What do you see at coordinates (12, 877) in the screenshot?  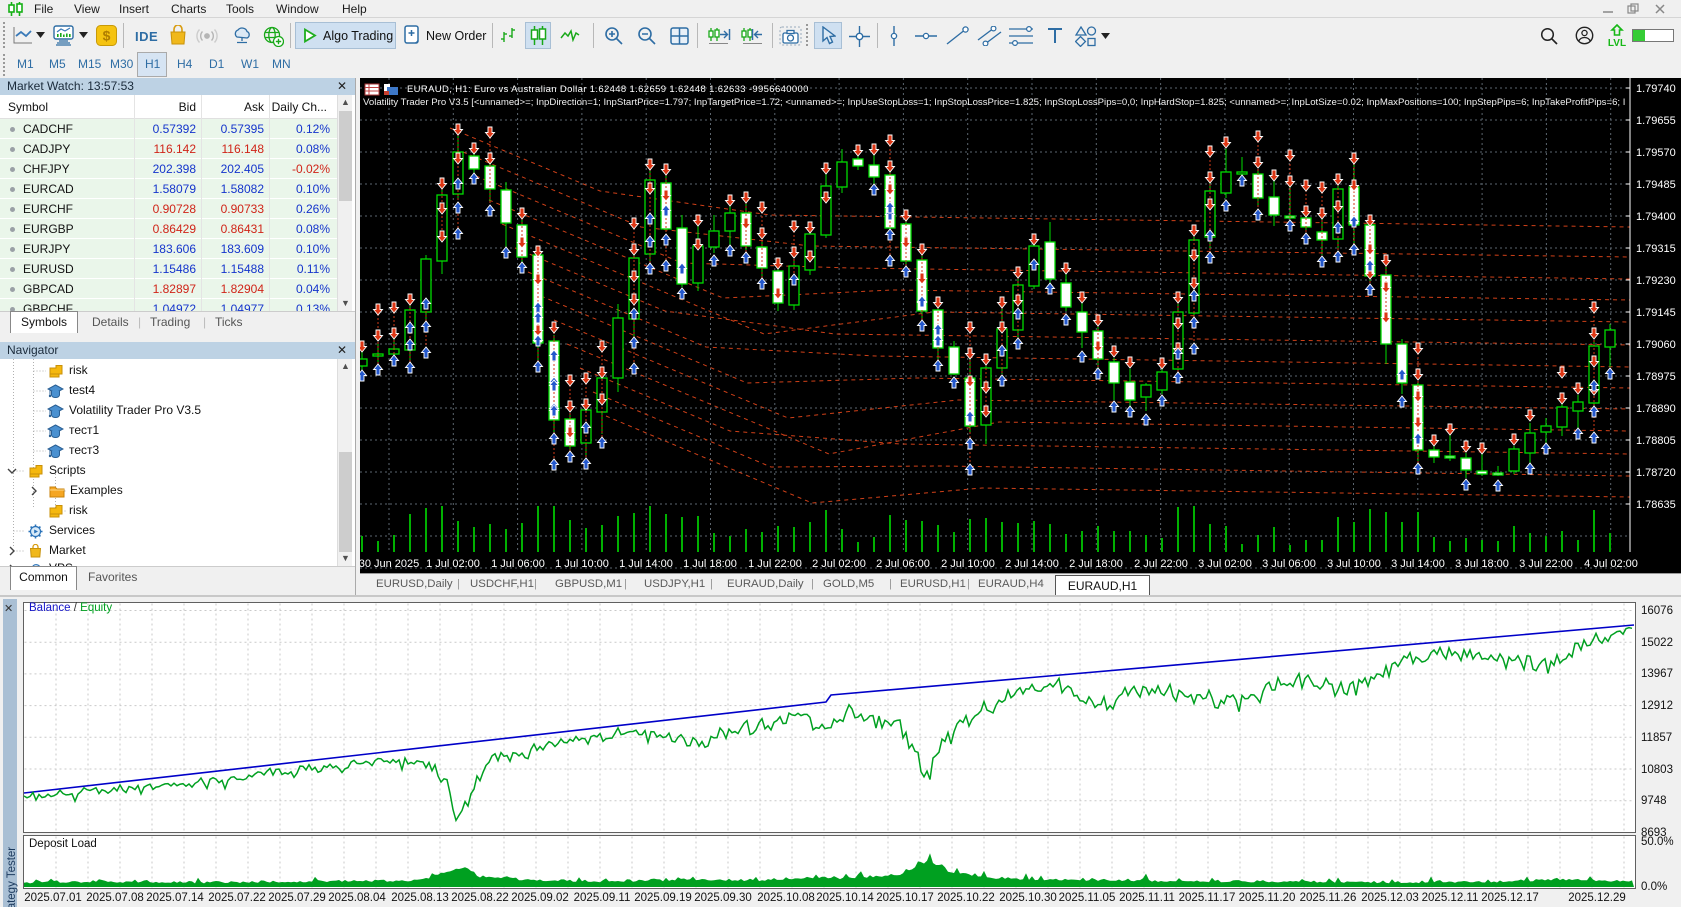 I see `svg-text: Strategy Tester` at bounding box center [12, 877].